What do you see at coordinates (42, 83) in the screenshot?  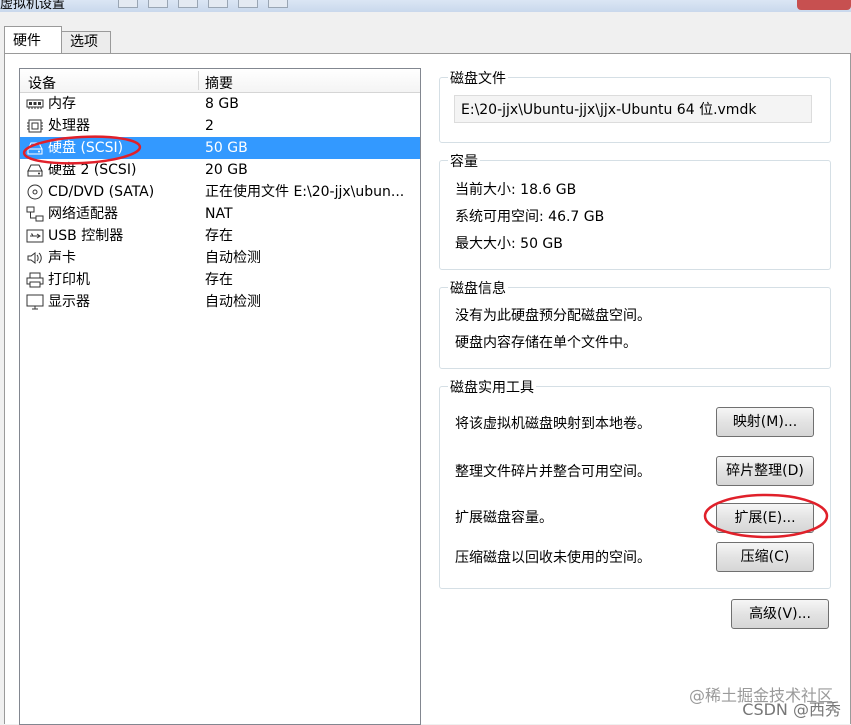 I see `column-header-device: 设备` at bounding box center [42, 83].